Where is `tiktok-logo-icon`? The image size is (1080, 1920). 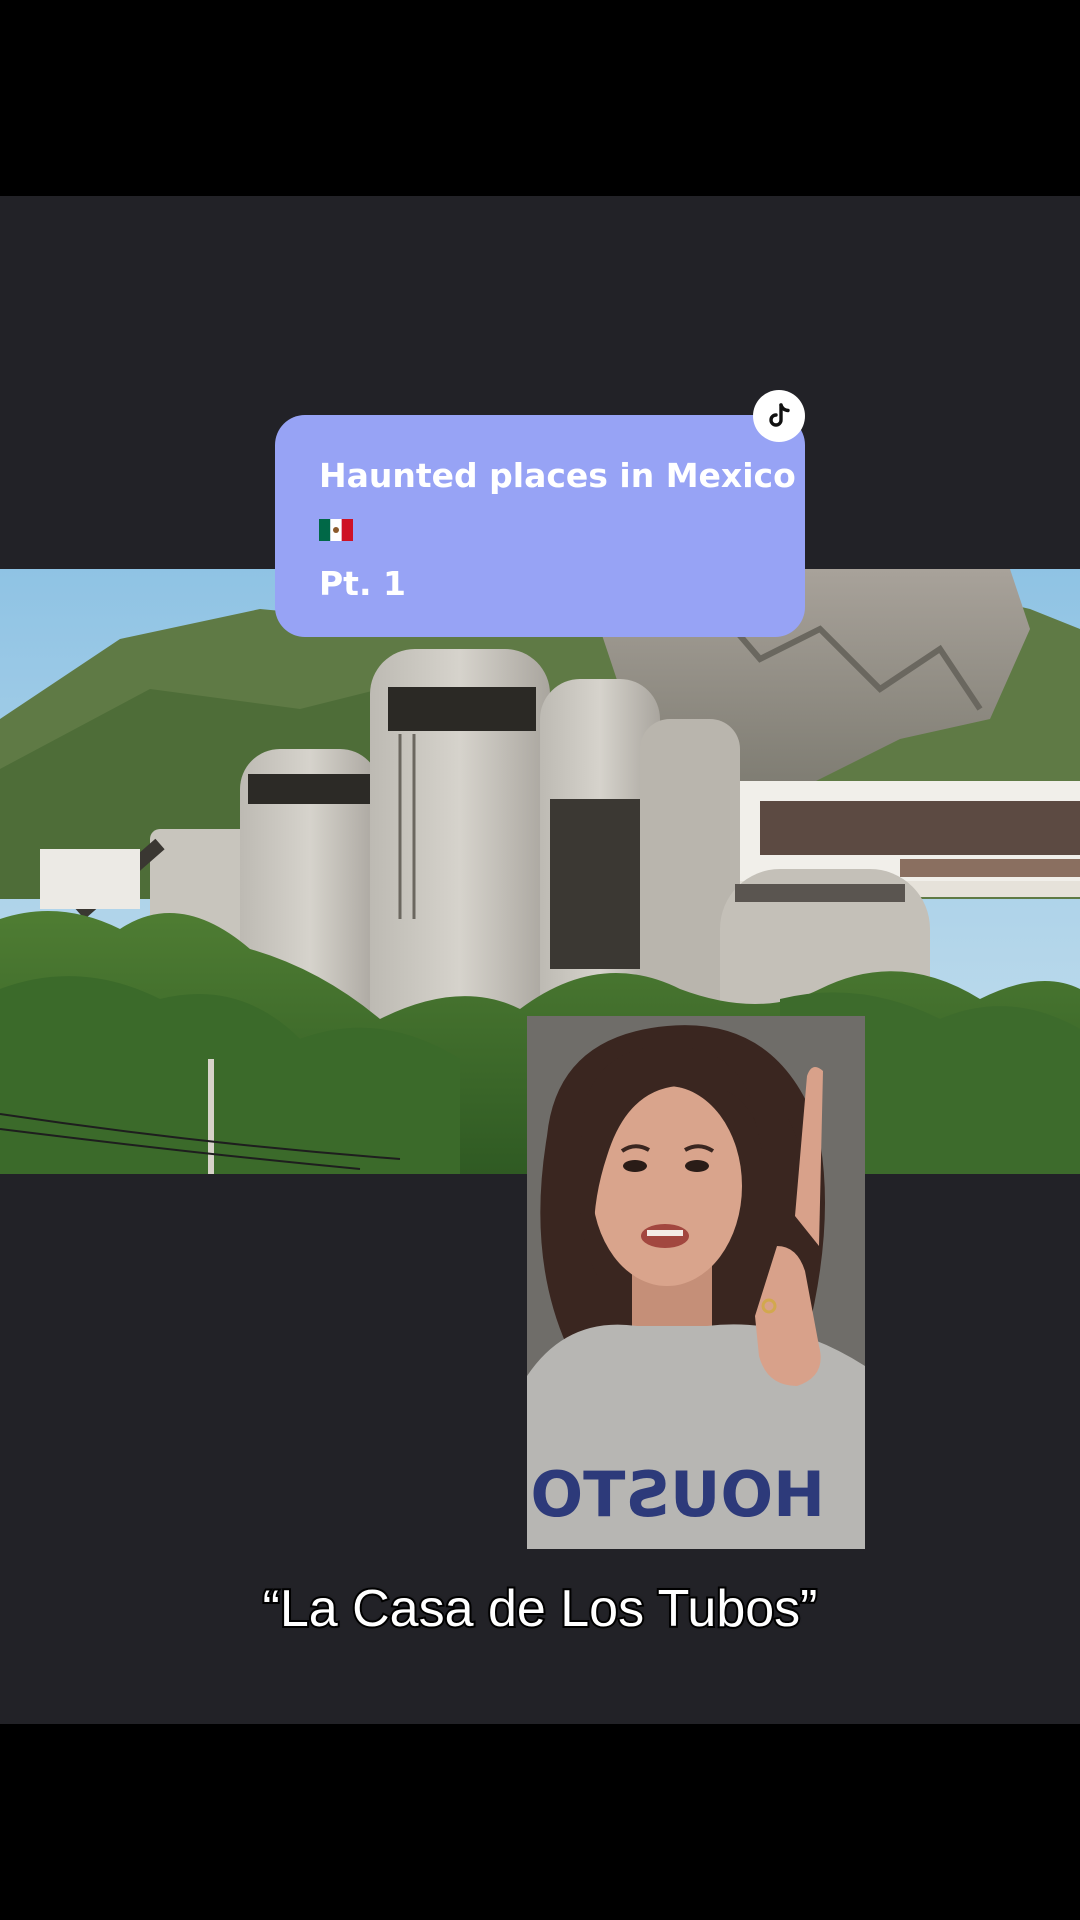 tiktok-logo-icon is located at coordinates (779, 416).